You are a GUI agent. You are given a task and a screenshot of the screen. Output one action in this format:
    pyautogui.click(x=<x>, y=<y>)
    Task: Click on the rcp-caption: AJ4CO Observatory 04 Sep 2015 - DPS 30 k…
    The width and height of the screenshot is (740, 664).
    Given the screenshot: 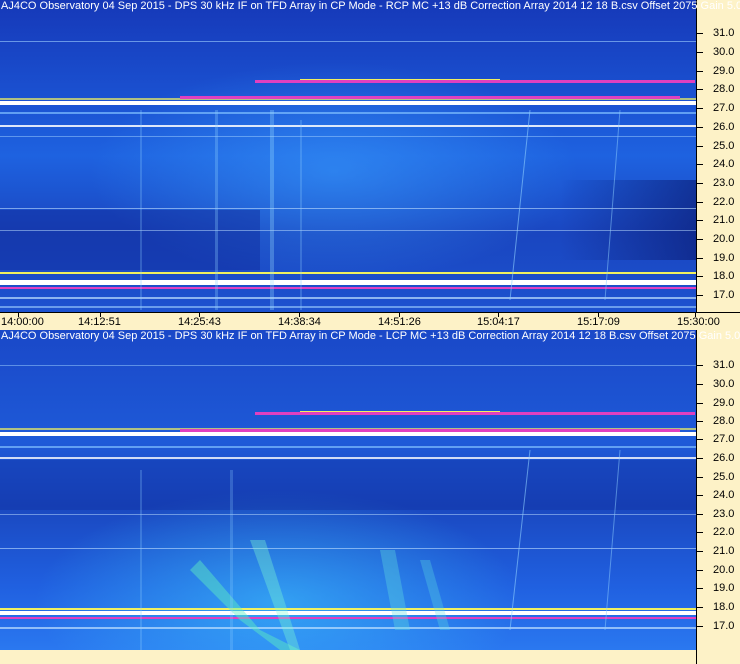 What is the action you would take?
    pyautogui.click(x=370, y=6)
    